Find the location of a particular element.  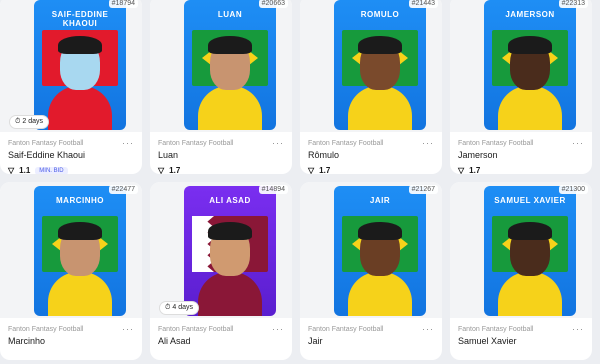

nft-title: Rômulo is located at coordinates (371, 155).